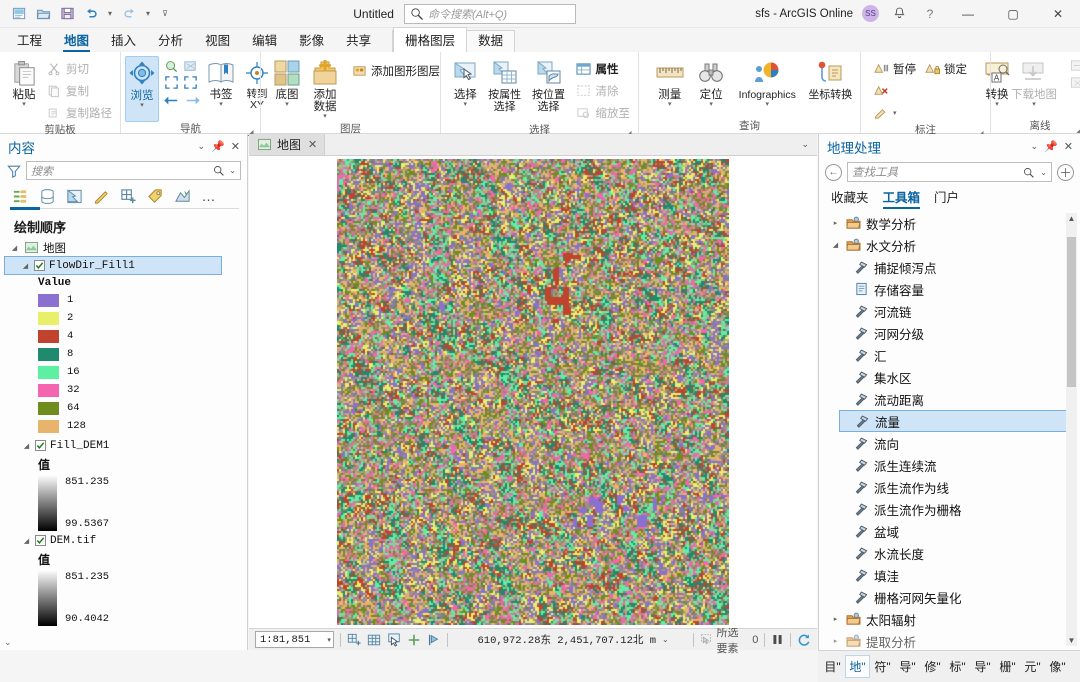 Image resolution: width=1080 pixels, height=682 pixels. What do you see at coordinates (182, 196) in the screenshot?
I see `list-by-diagrams-icon` at bounding box center [182, 196].